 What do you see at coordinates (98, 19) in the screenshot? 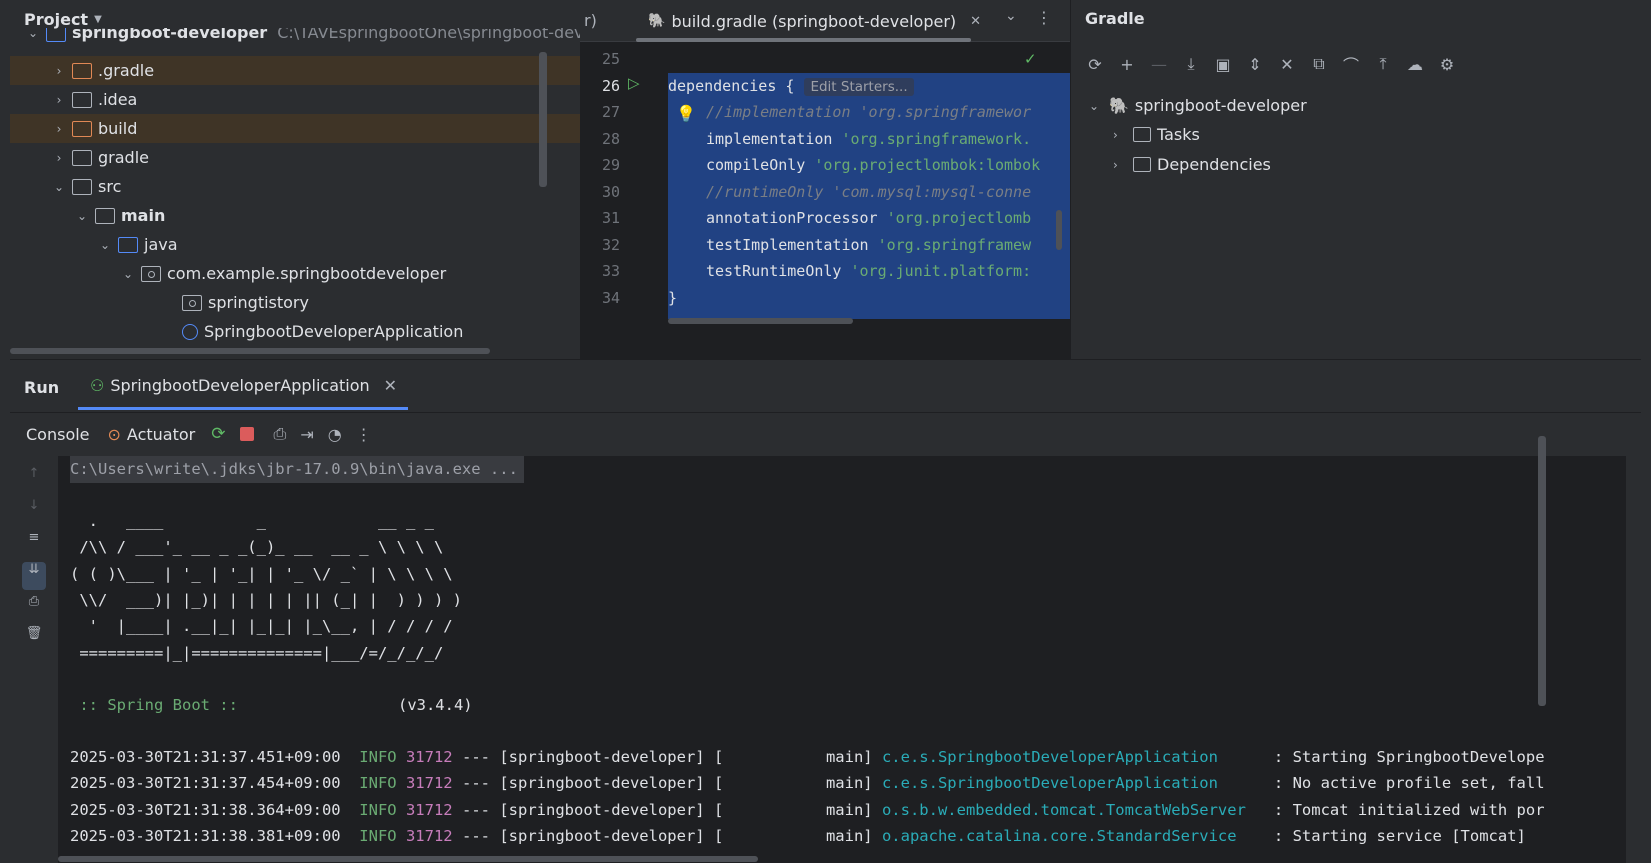
I see `chevron-down-icon: ▼` at bounding box center [98, 19].